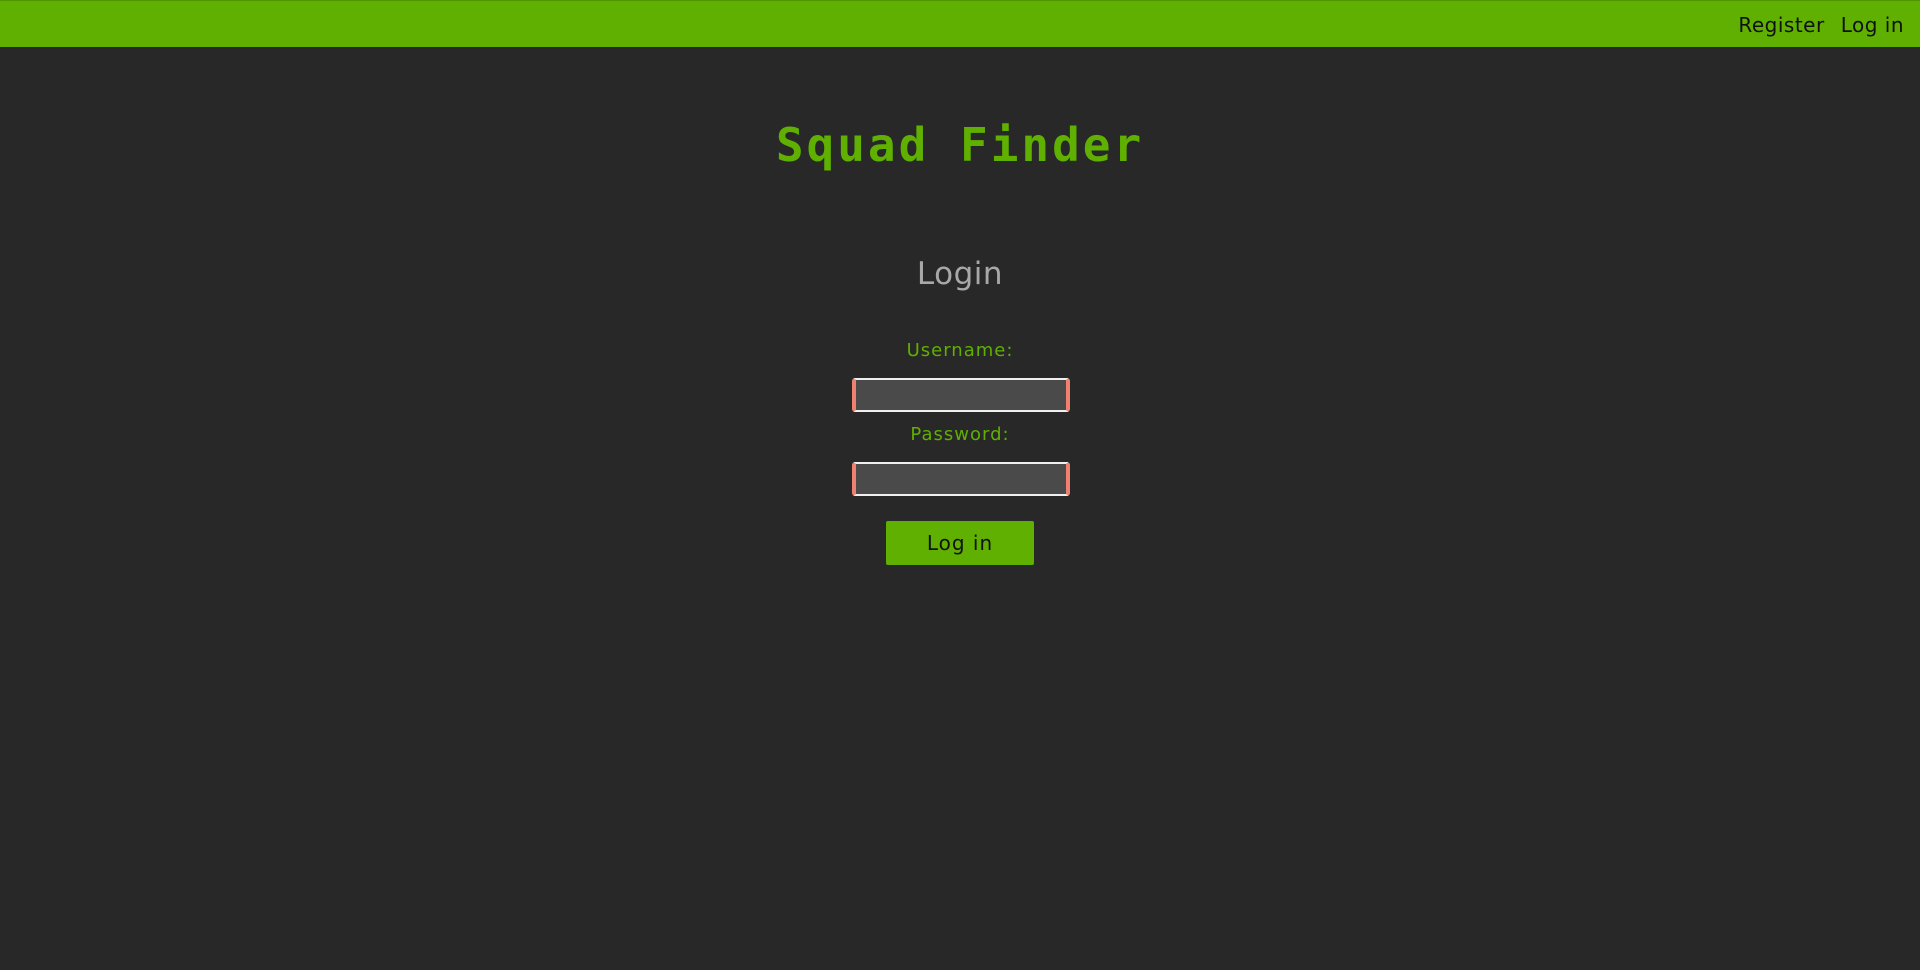 This screenshot has height=970, width=1920. What do you see at coordinates (961, 479) in the screenshot?
I see `password-input` at bounding box center [961, 479].